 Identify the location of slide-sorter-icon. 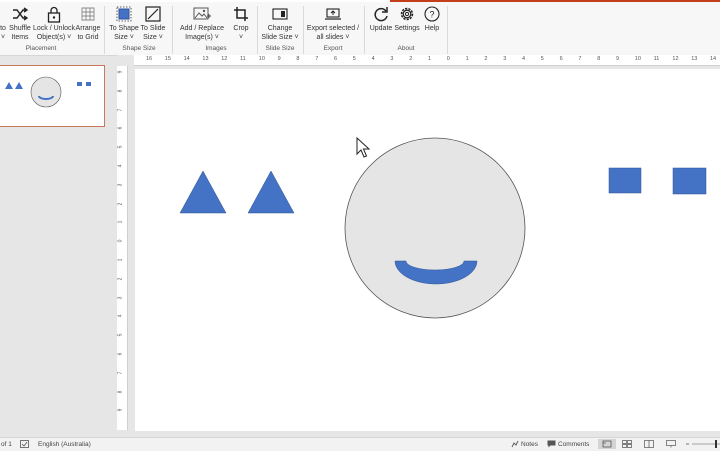
(627, 445).